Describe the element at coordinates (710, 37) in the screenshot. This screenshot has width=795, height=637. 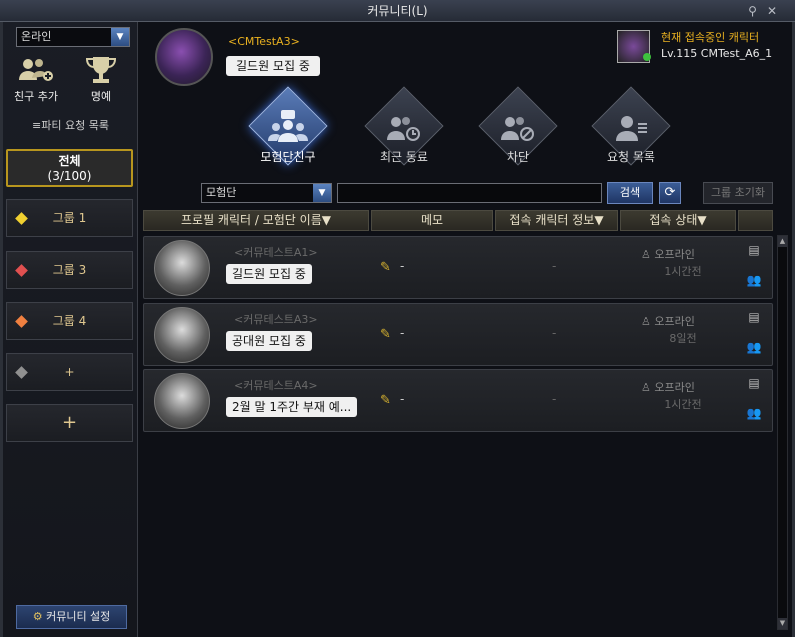
I see `current-character-label: 현재 접속중인 캐릭터` at that location.